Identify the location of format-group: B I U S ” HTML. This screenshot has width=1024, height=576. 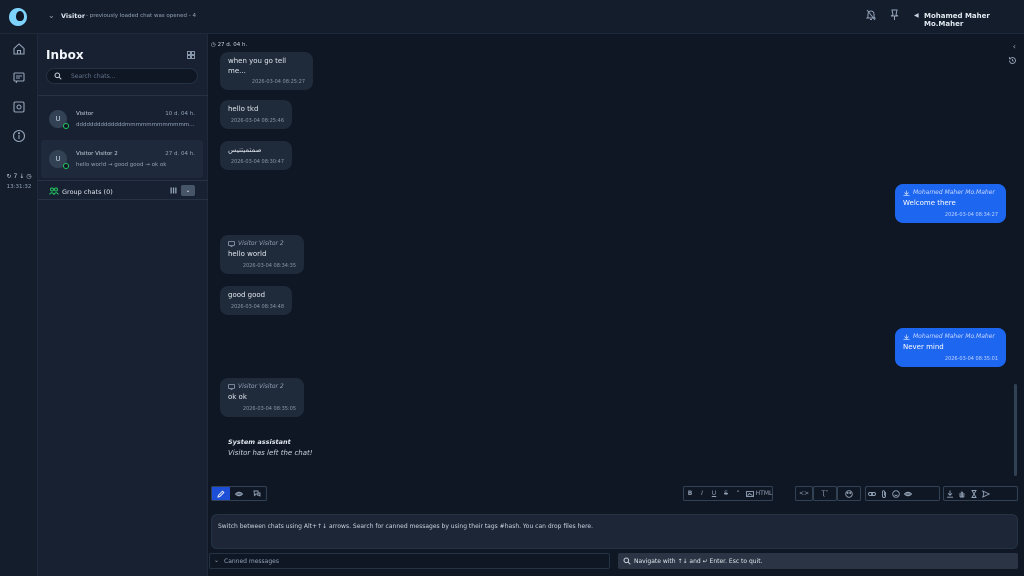
(728, 493).